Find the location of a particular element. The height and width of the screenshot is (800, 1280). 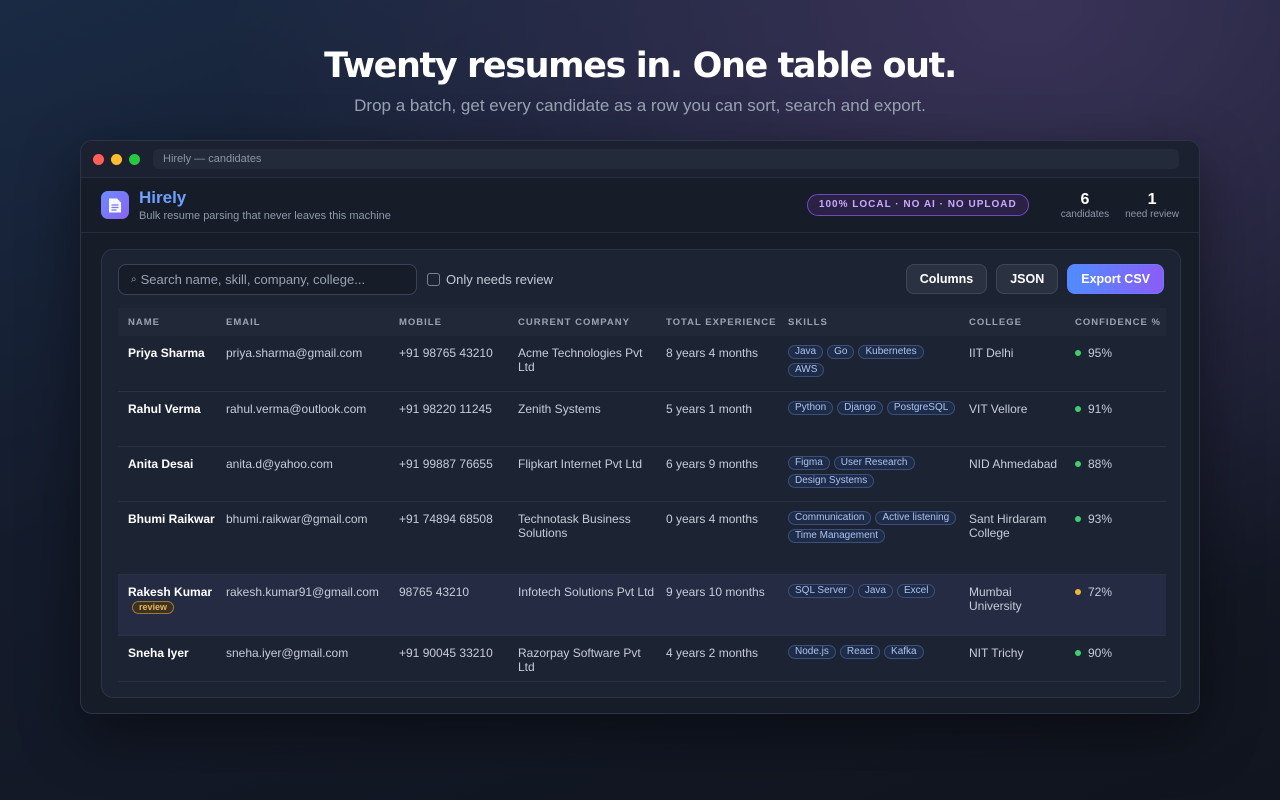

candidate-name: Priya Sharma is located at coordinates (166, 353).